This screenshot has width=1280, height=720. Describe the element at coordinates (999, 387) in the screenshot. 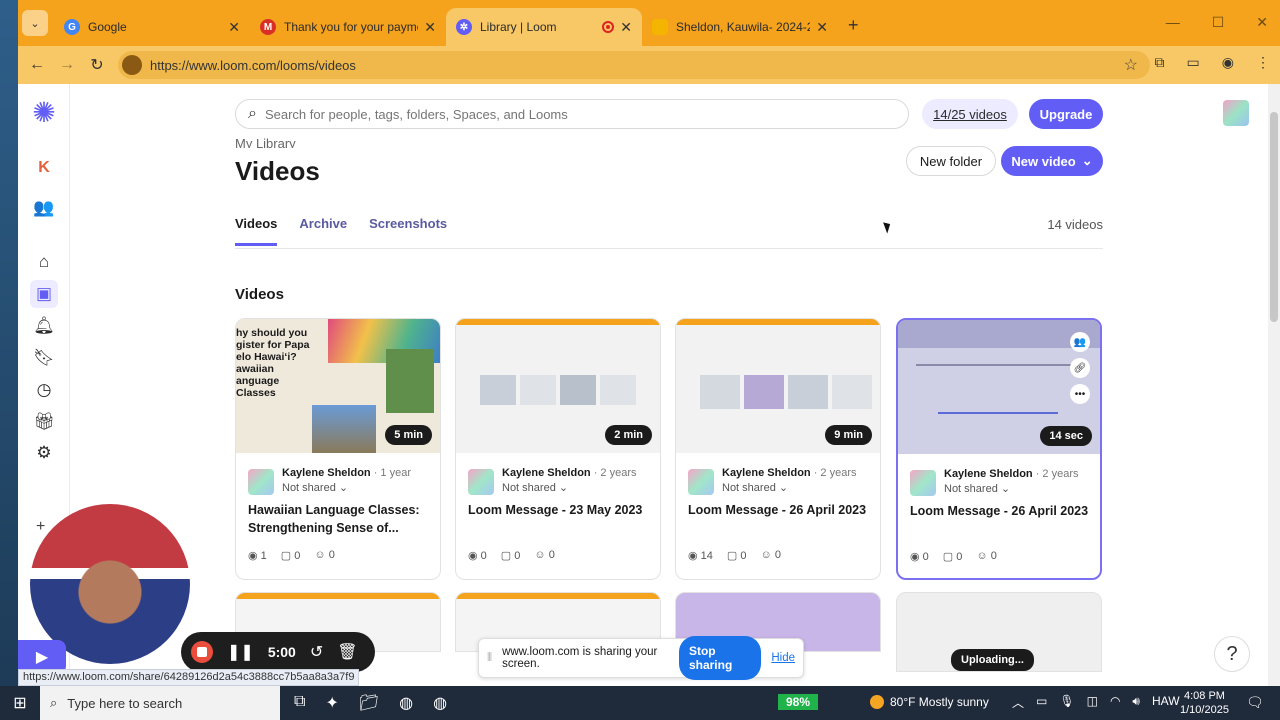

I see `video-thumbnail: 👥 🔗︎ ••• 14 sec` at that location.